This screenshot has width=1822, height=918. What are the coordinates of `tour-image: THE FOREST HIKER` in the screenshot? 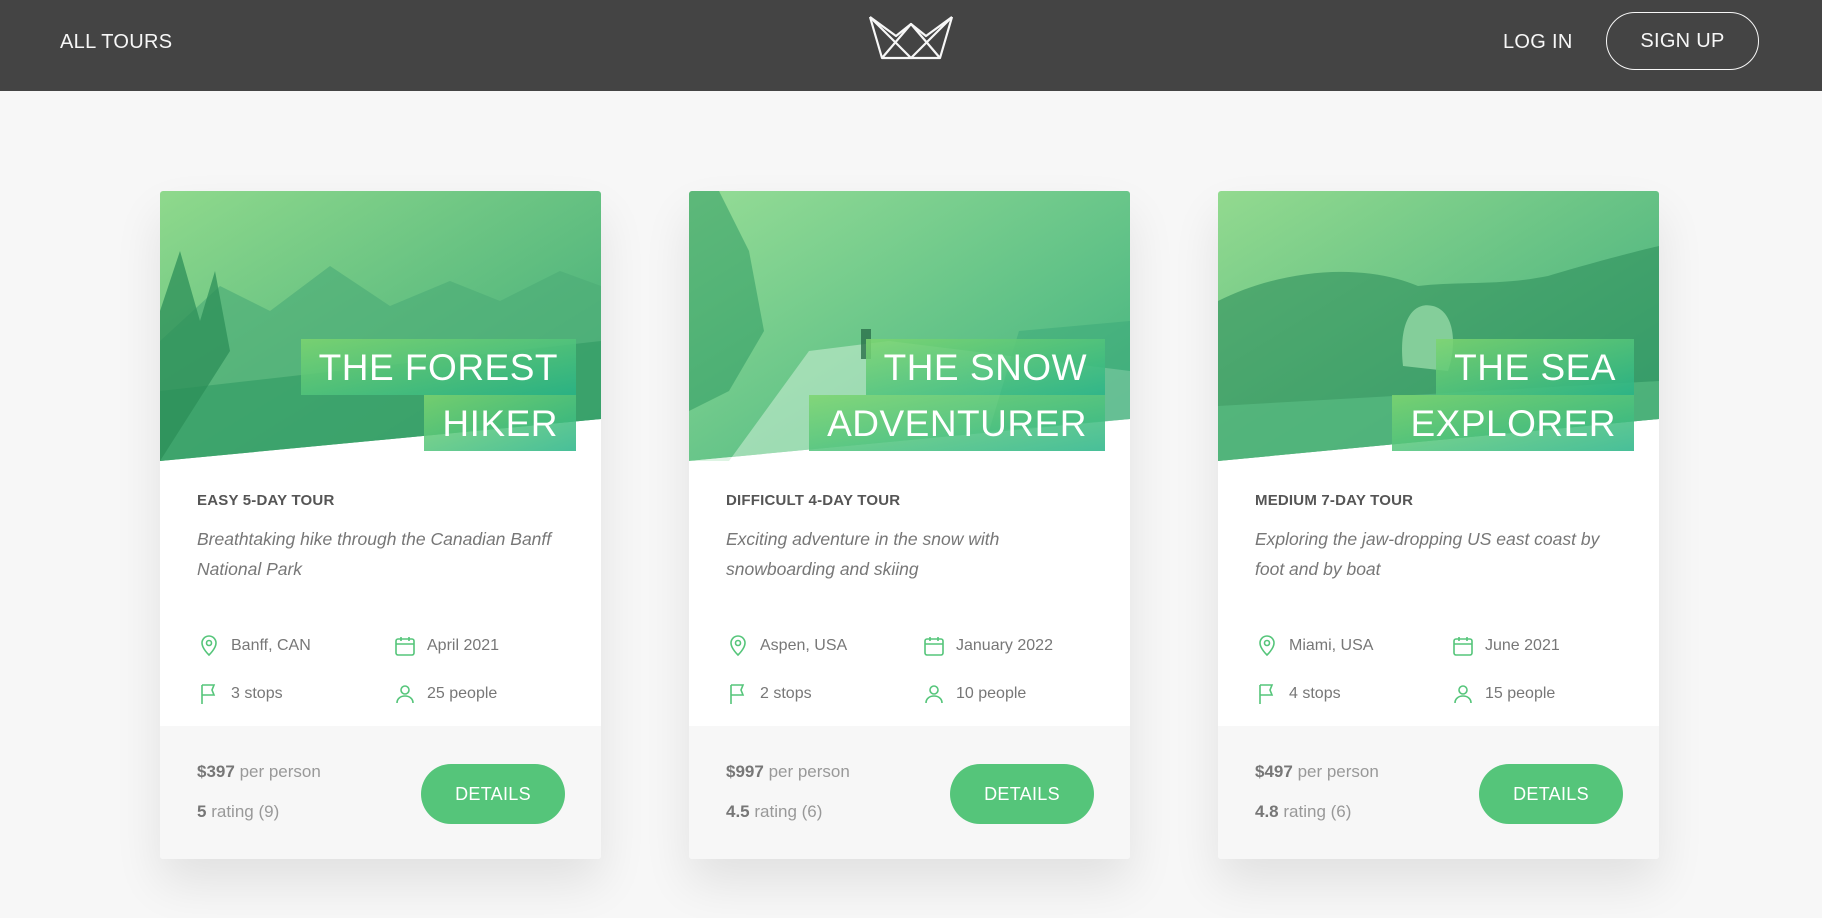 It's located at (380, 326).